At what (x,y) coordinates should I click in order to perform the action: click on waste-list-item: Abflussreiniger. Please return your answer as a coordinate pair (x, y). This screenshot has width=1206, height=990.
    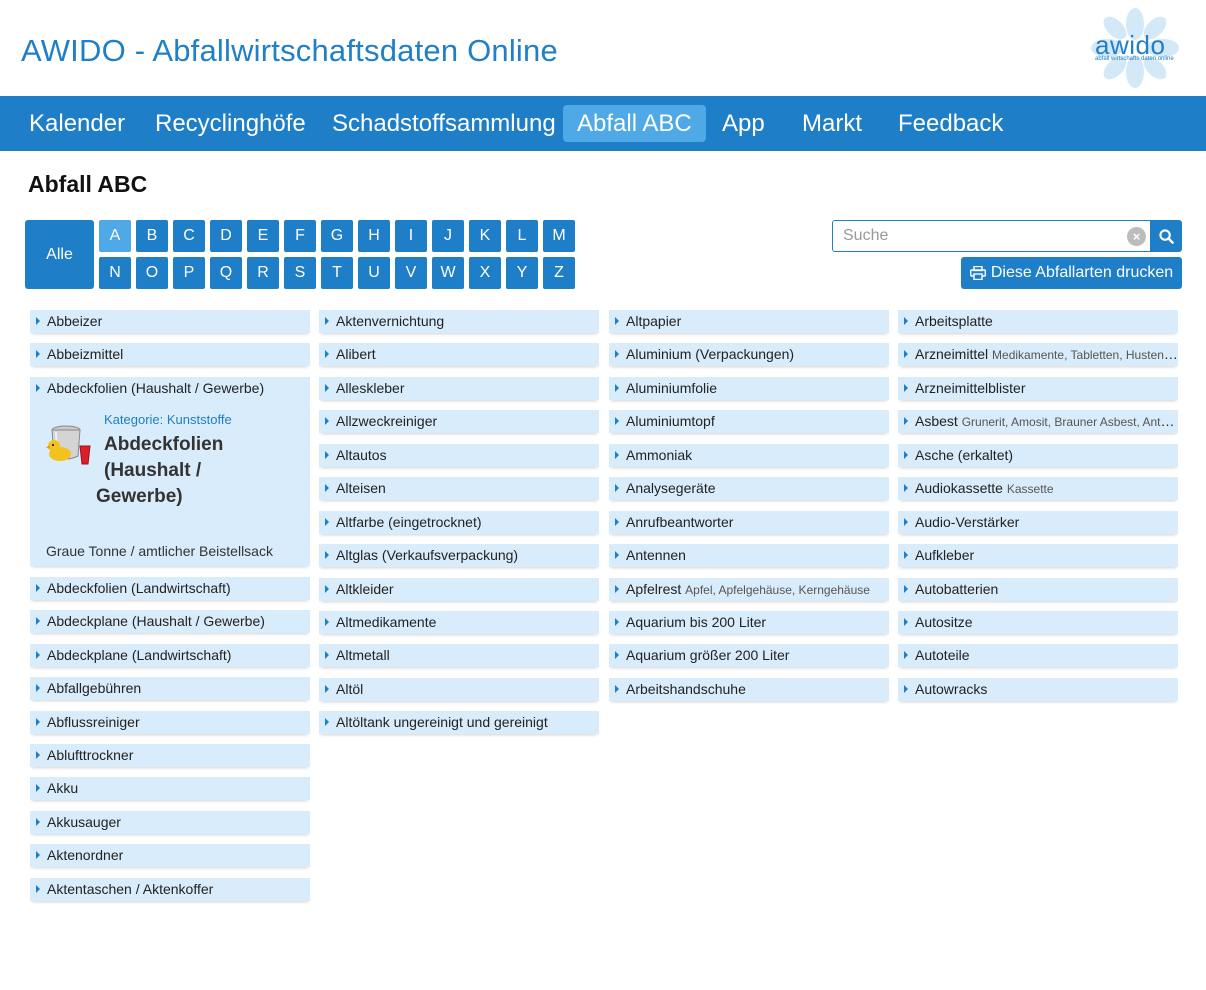
    Looking at the image, I should click on (170, 722).